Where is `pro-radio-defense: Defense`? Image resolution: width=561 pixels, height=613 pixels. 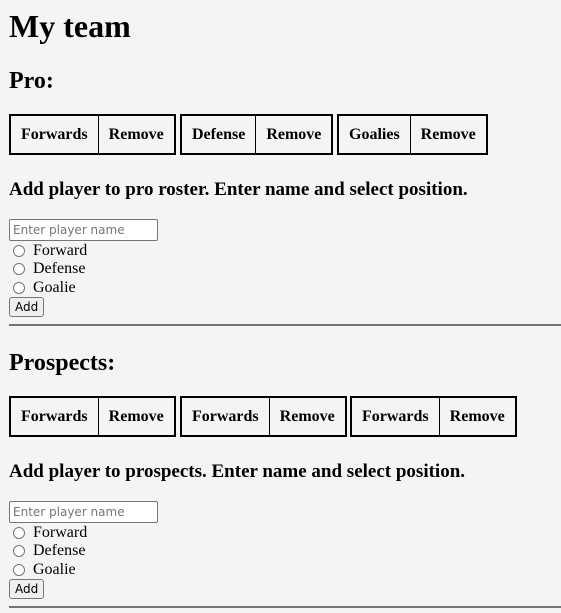
pro-radio-defense: Defense is located at coordinates (49, 268).